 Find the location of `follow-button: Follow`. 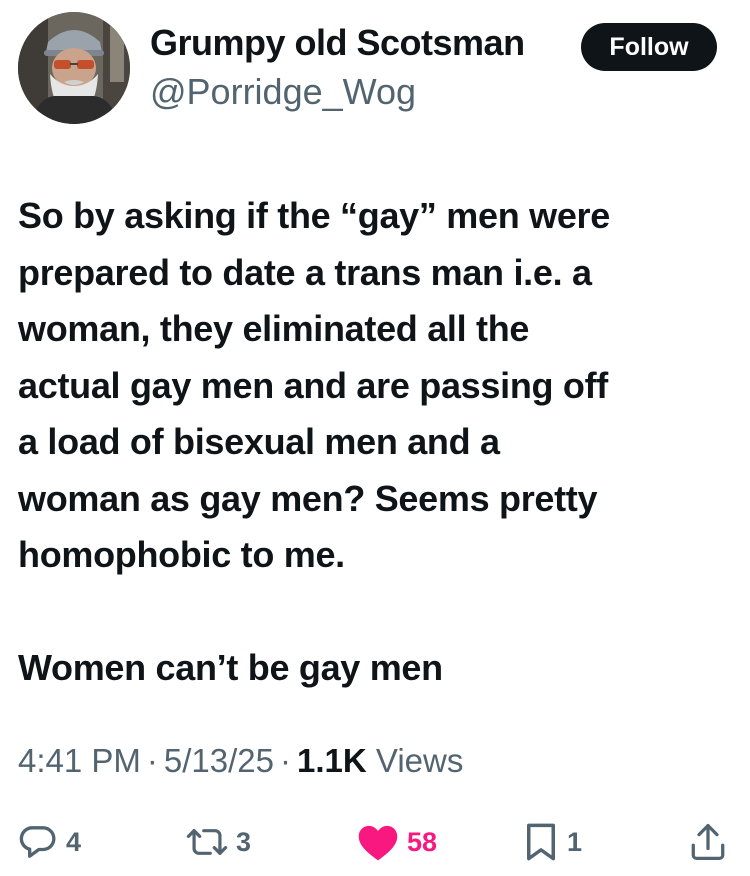

follow-button: Follow is located at coordinates (649, 47).